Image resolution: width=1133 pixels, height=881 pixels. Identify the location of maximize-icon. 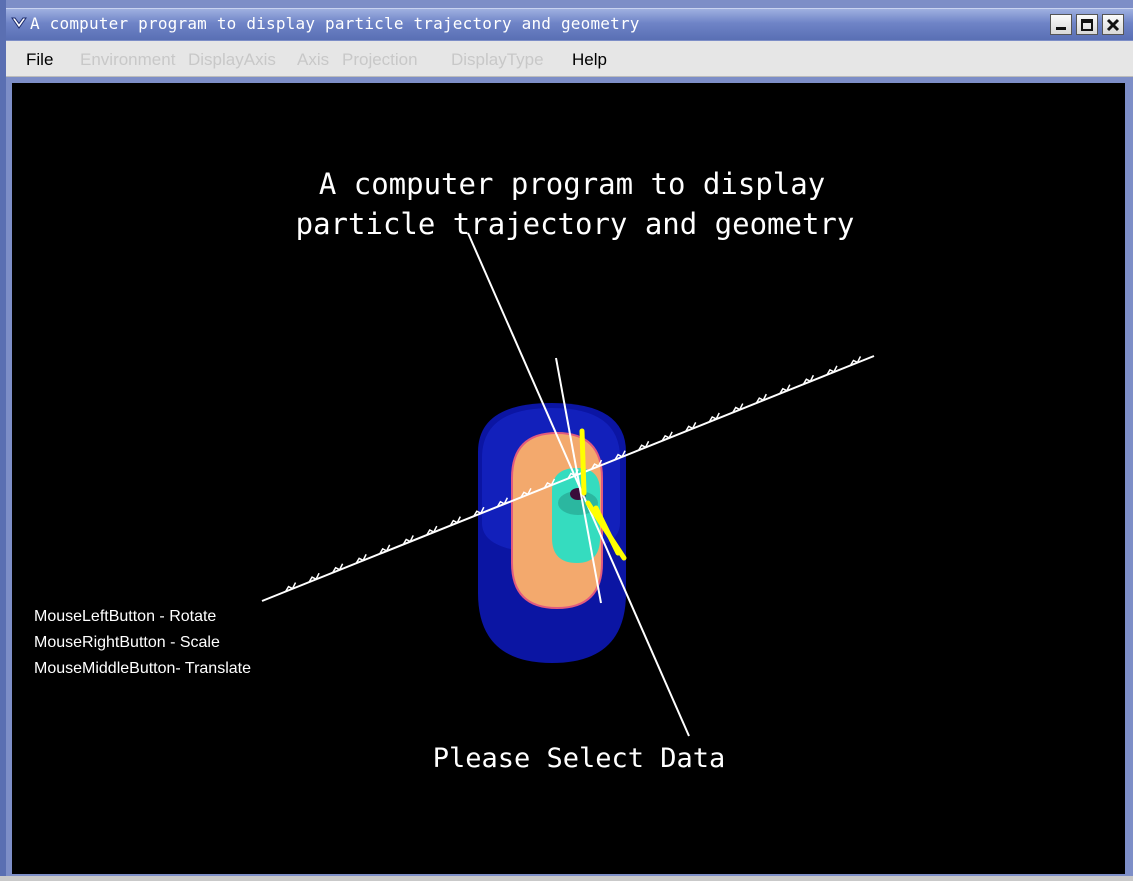
(1087, 24).